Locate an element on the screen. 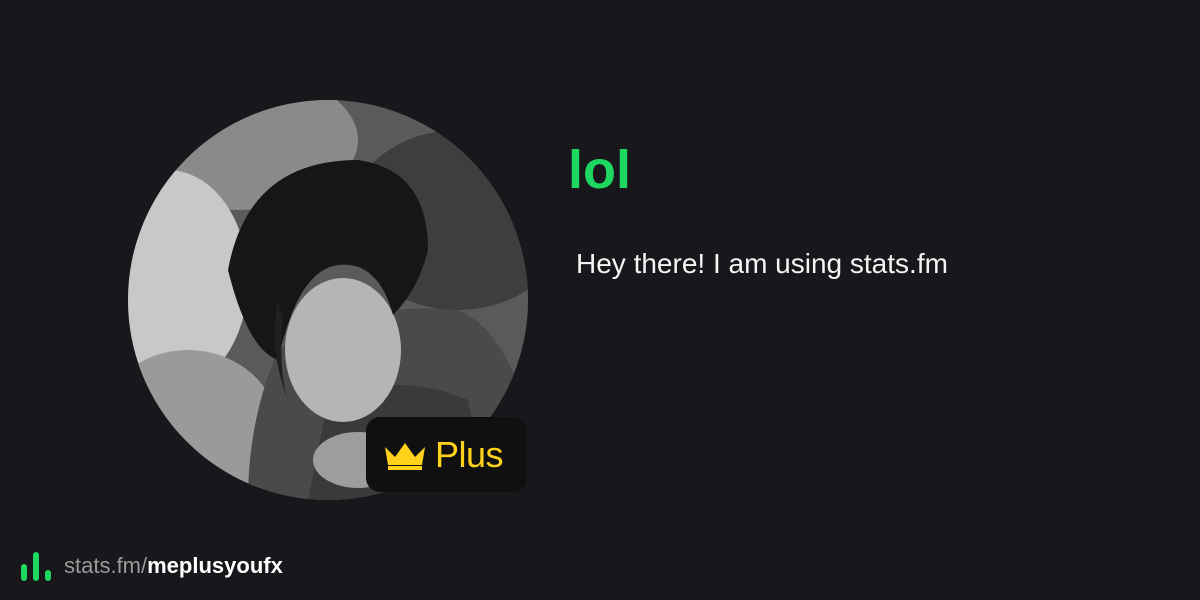 This screenshot has width=1200, height=600. plus-badge: Plus is located at coordinates (446, 454).